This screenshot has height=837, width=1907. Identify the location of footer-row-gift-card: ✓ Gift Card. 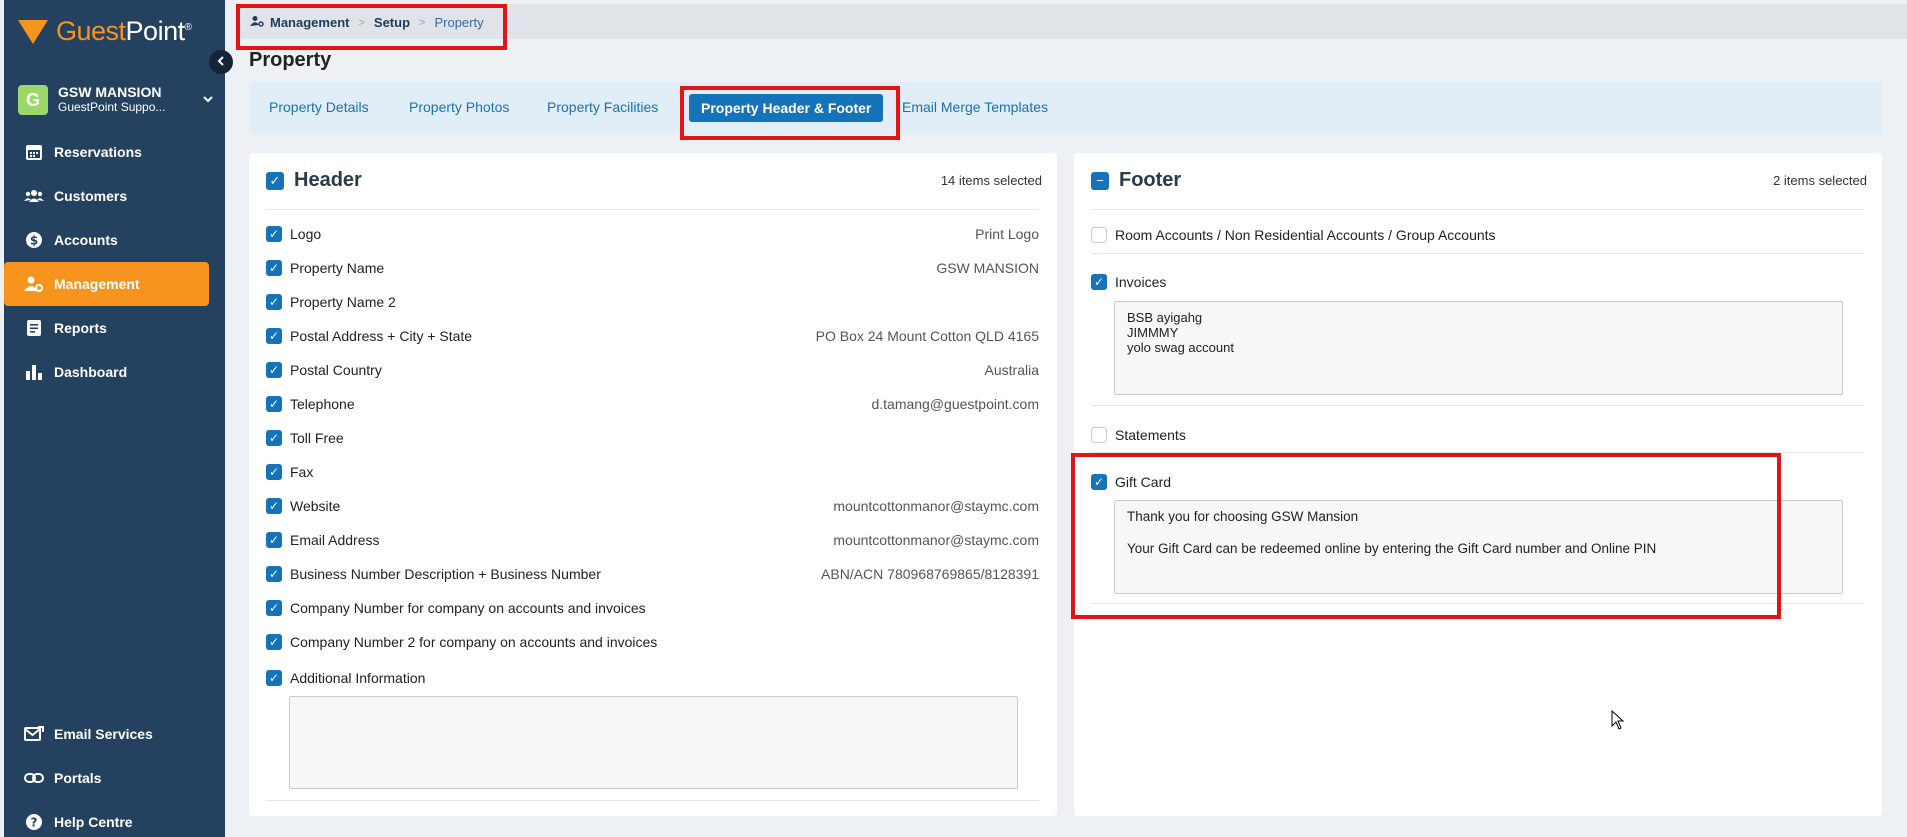
(1131, 482).